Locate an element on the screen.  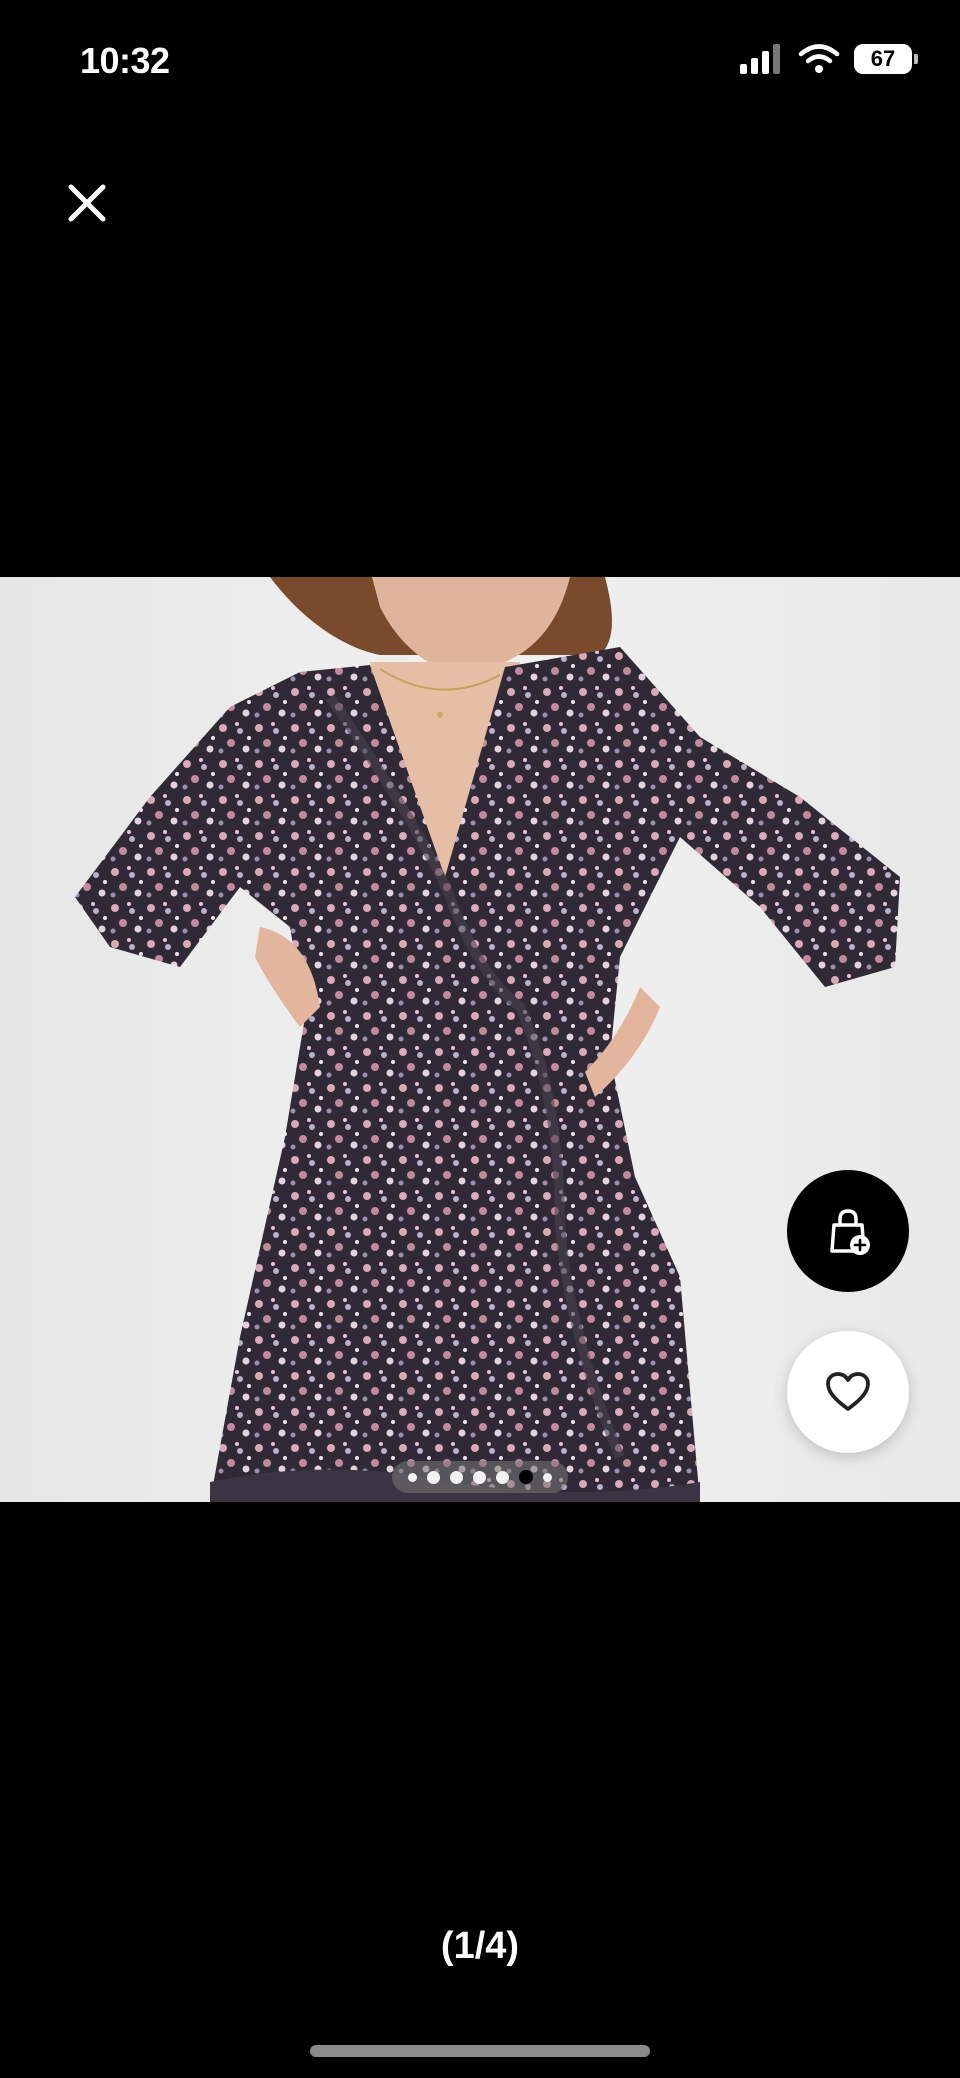
battery-nub is located at coordinates (916, 59).